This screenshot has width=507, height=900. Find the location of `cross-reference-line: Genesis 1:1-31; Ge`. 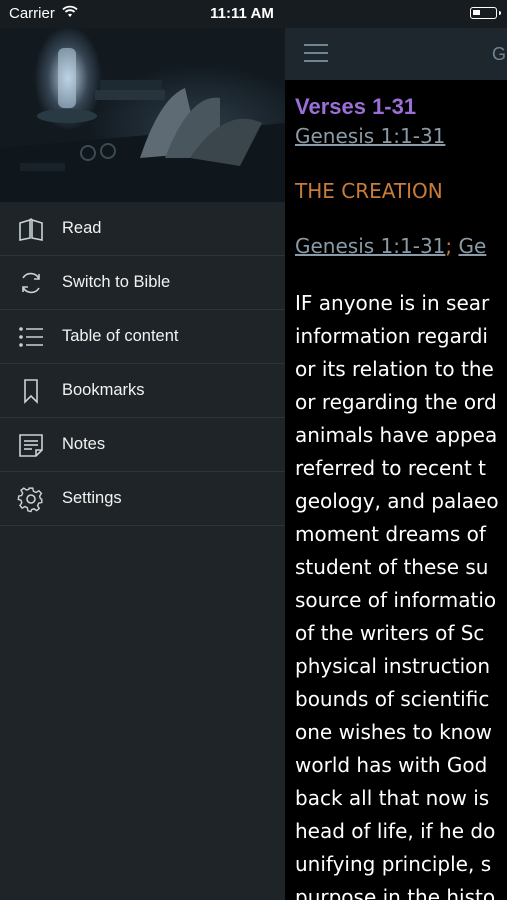

cross-reference-line: Genesis 1:1-31; Ge is located at coordinates (401, 246).